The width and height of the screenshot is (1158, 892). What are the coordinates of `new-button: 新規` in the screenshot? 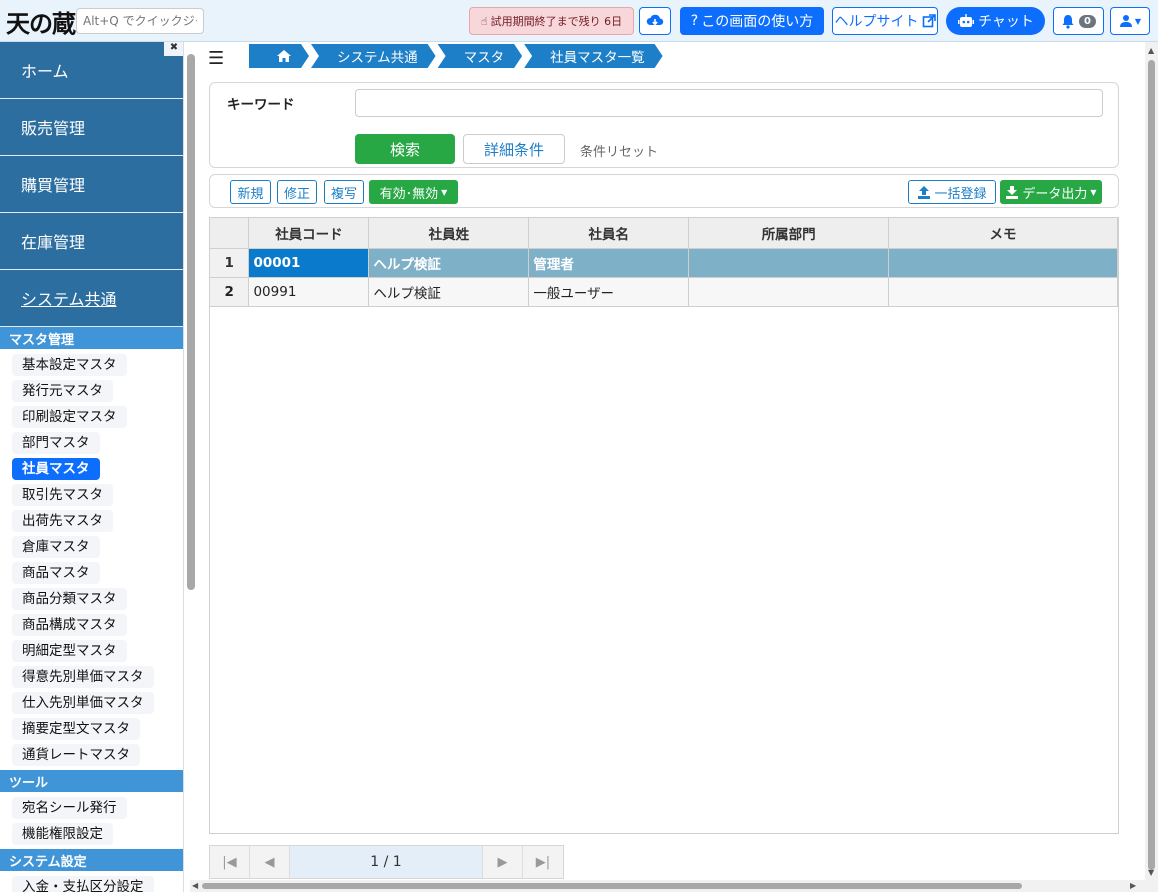 It's located at (250, 192).